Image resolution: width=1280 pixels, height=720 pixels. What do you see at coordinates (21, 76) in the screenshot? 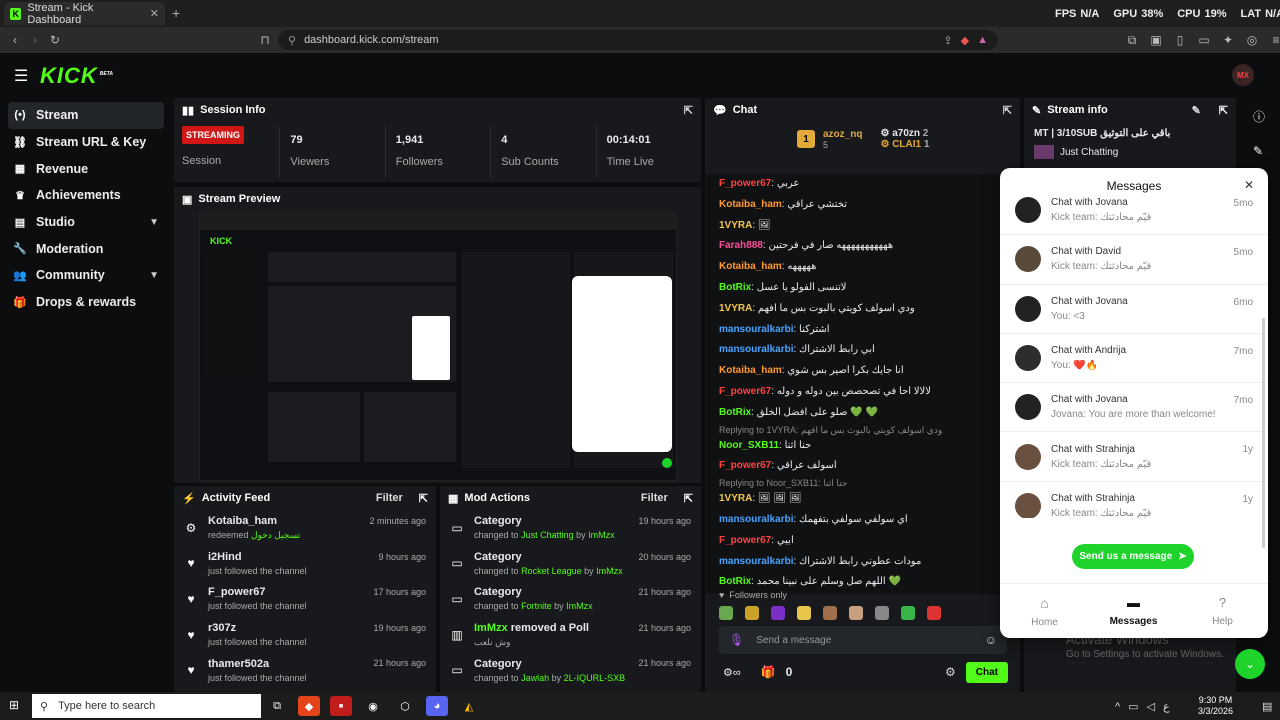
I see `hamburger-menu-icon: ☰` at bounding box center [21, 76].